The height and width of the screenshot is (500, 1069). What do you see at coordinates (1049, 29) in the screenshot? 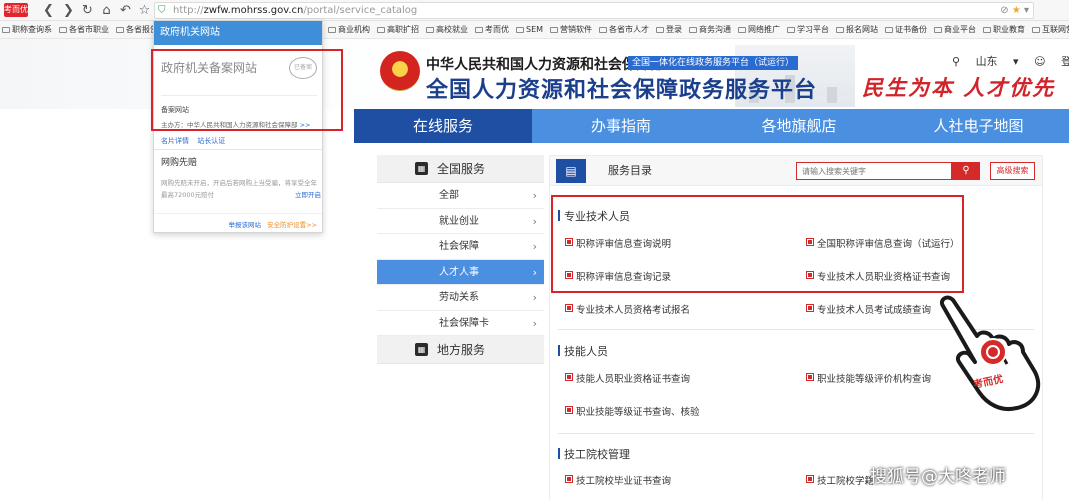
I see `bookmark-item: 互联网营` at bounding box center [1049, 29].